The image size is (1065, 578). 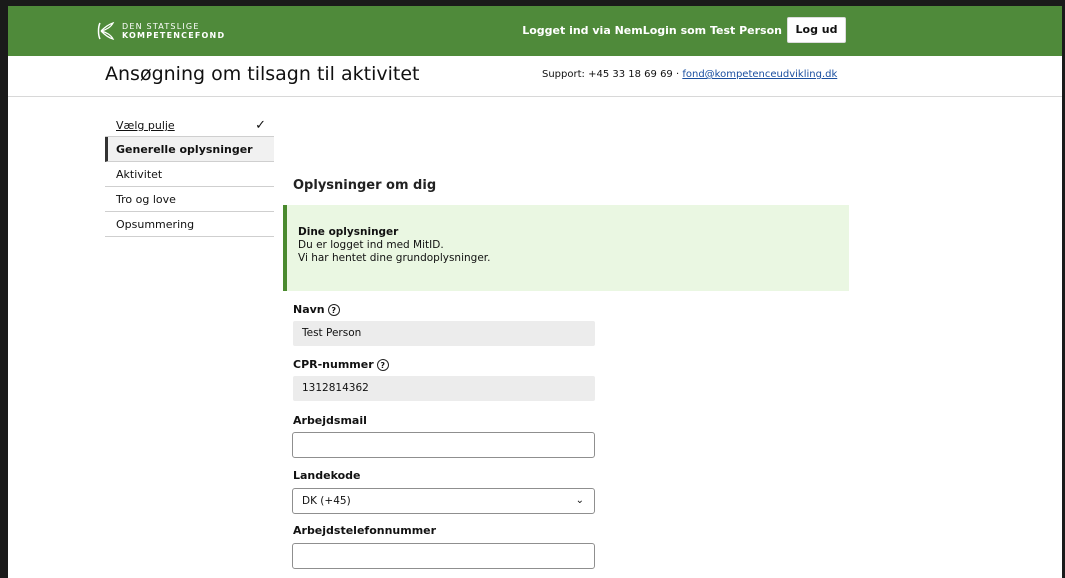 I want to click on country-code-label-text: Landekode, so click(x=327, y=475).